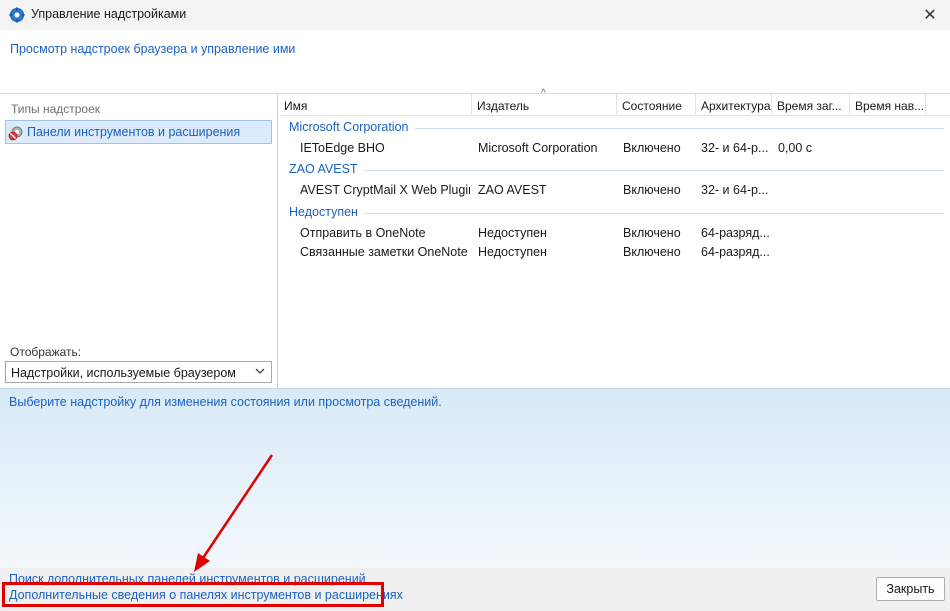 The height and width of the screenshot is (611, 950). Describe the element at coordinates (512, 190) in the screenshot. I see `addon-publisher: ZAO AVEST` at that location.